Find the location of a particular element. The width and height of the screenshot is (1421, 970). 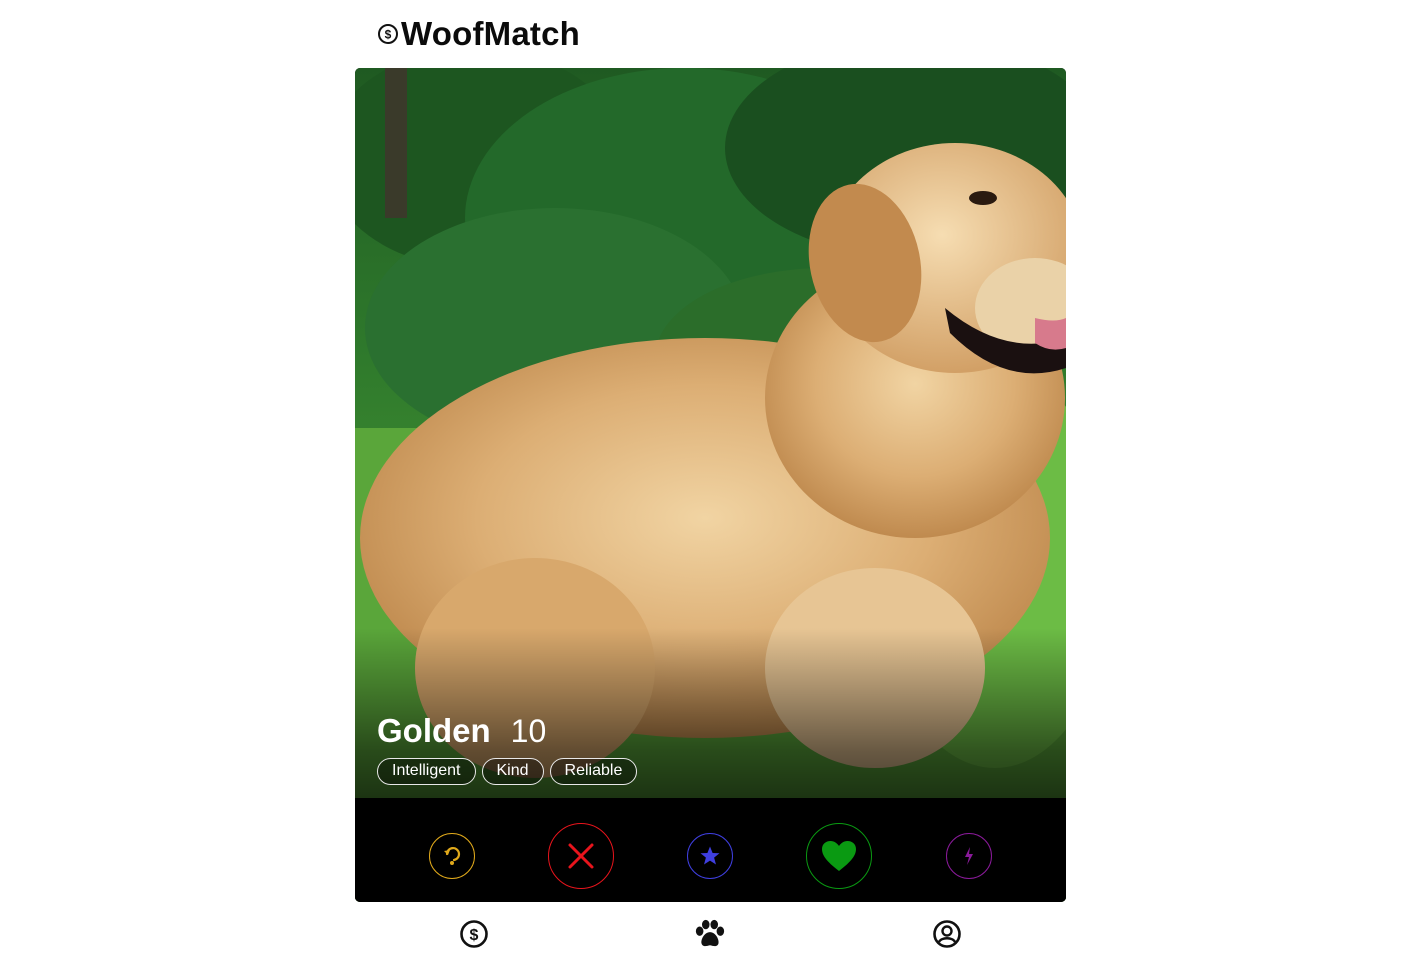

tag-reliable: Reliable is located at coordinates (593, 771).